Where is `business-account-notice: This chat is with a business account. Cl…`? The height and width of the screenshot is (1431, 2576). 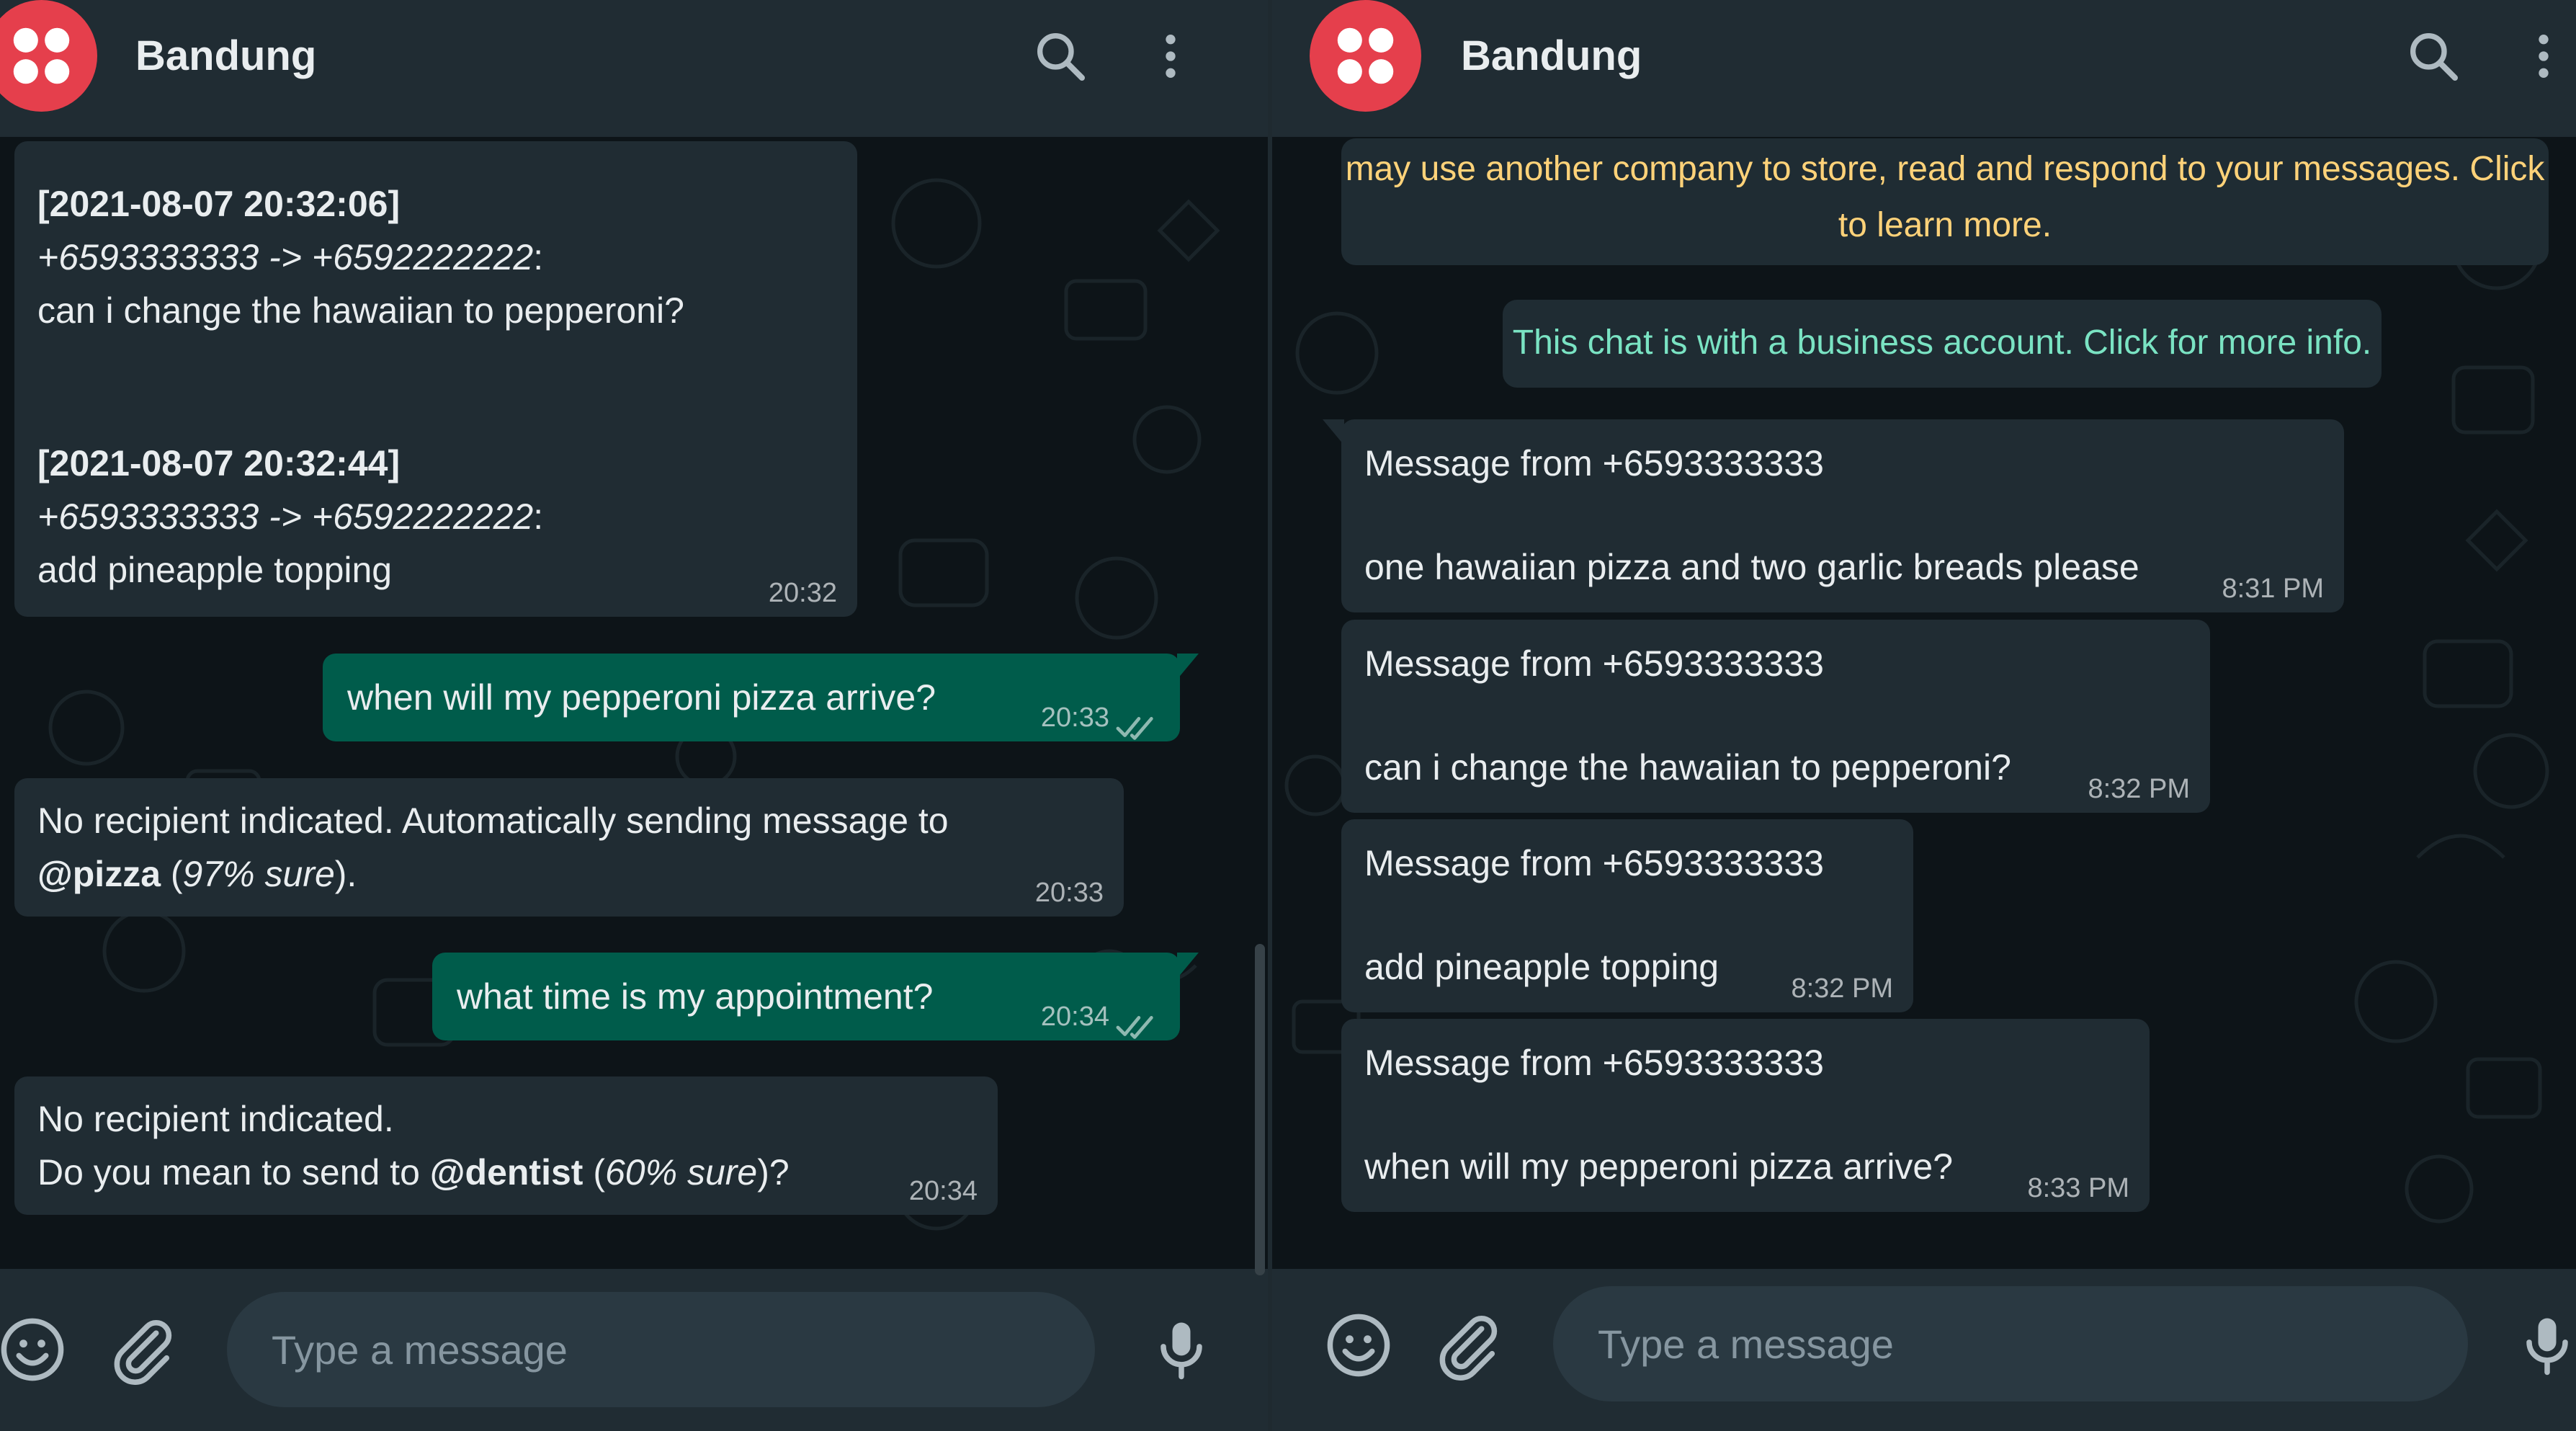 business-account-notice: This chat is with a business account. Cl… is located at coordinates (1943, 344).